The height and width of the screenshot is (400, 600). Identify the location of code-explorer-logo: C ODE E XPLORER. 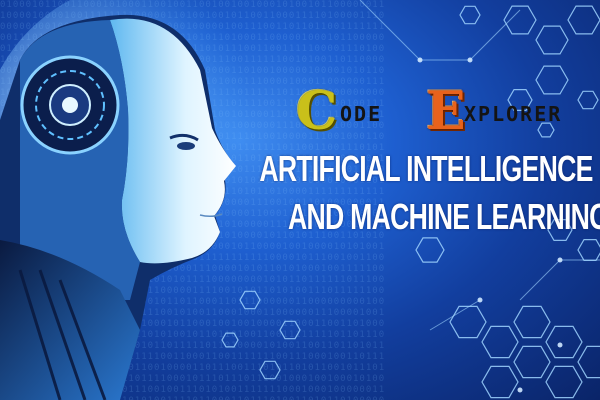
(441, 112).